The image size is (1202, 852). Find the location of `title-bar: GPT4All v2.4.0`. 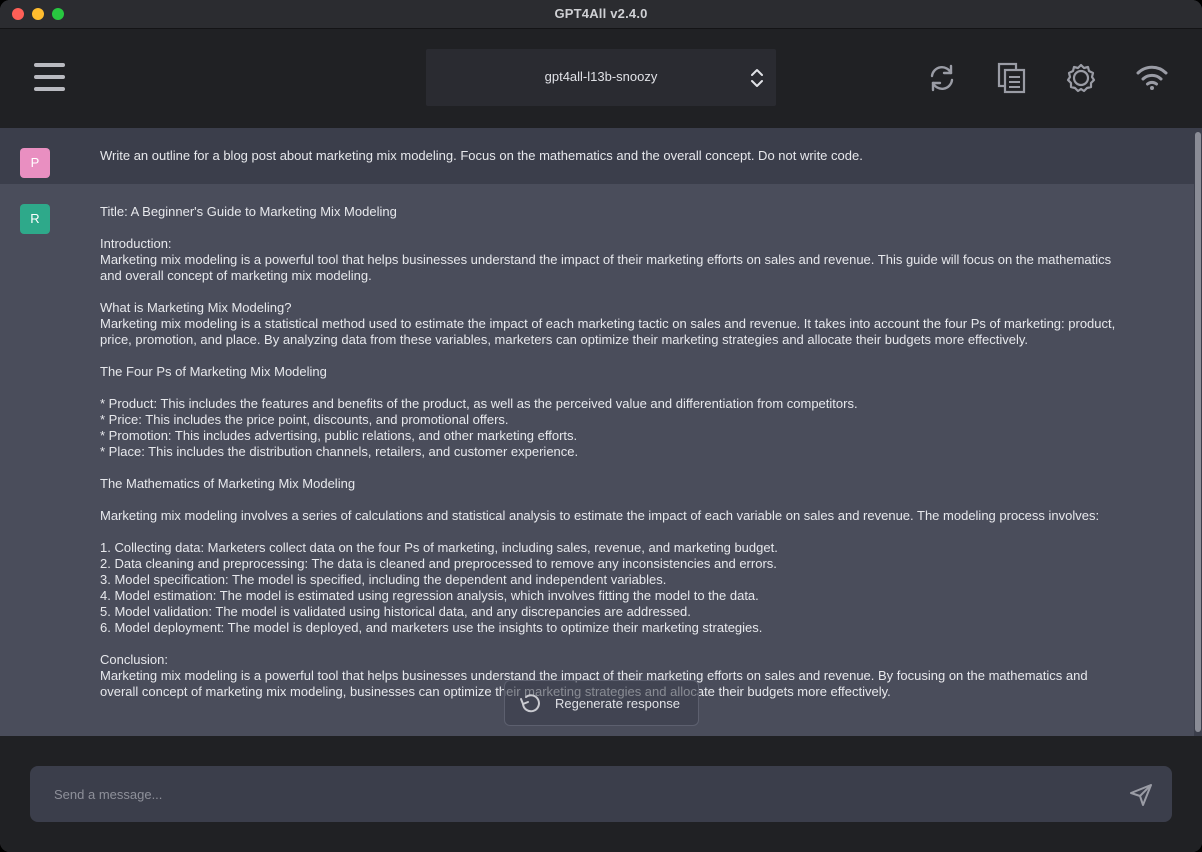

title-bar: GPT4All v2.4.0 is located at coordinates (601, 14).